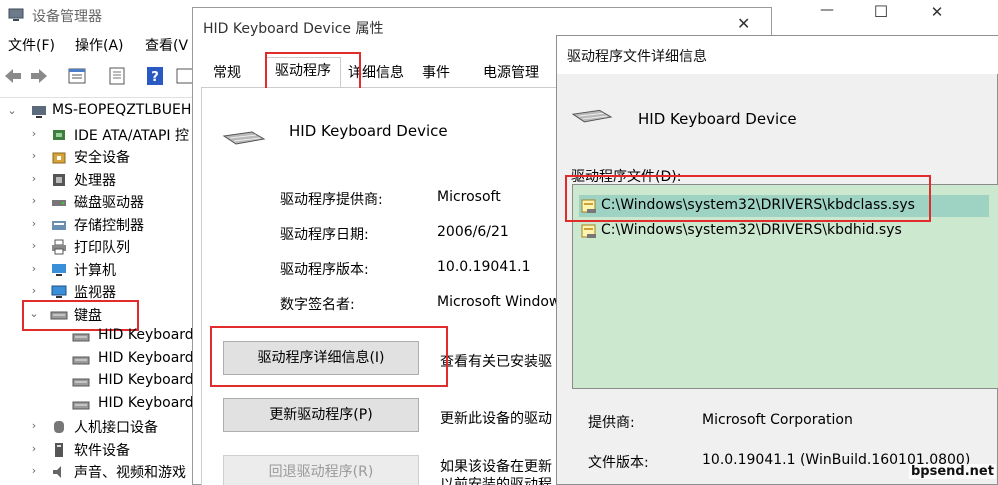  Describe the element at coordinates (12, 110) in the screenshot. I see `chevron-down-icon: ⌄` at that location.